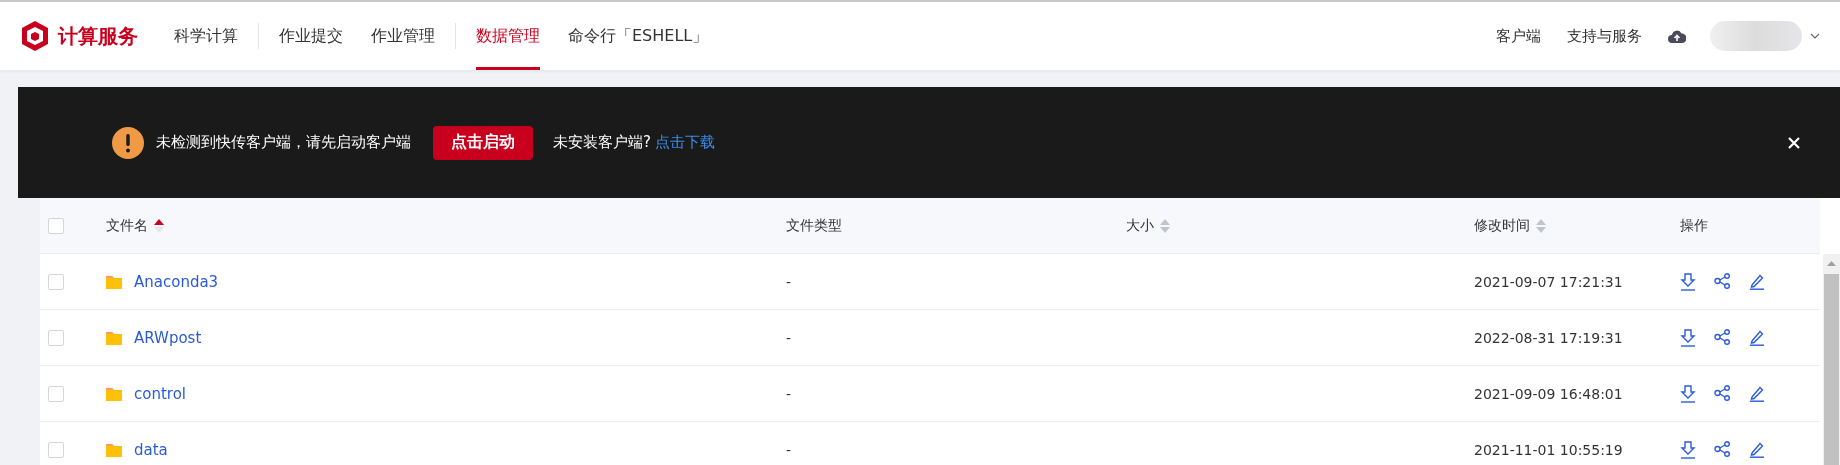  What do you see at coordinates (176, 281) in the screenshot?
I see `file-name-link: Anaconda3` at bounding box center [176, 281].